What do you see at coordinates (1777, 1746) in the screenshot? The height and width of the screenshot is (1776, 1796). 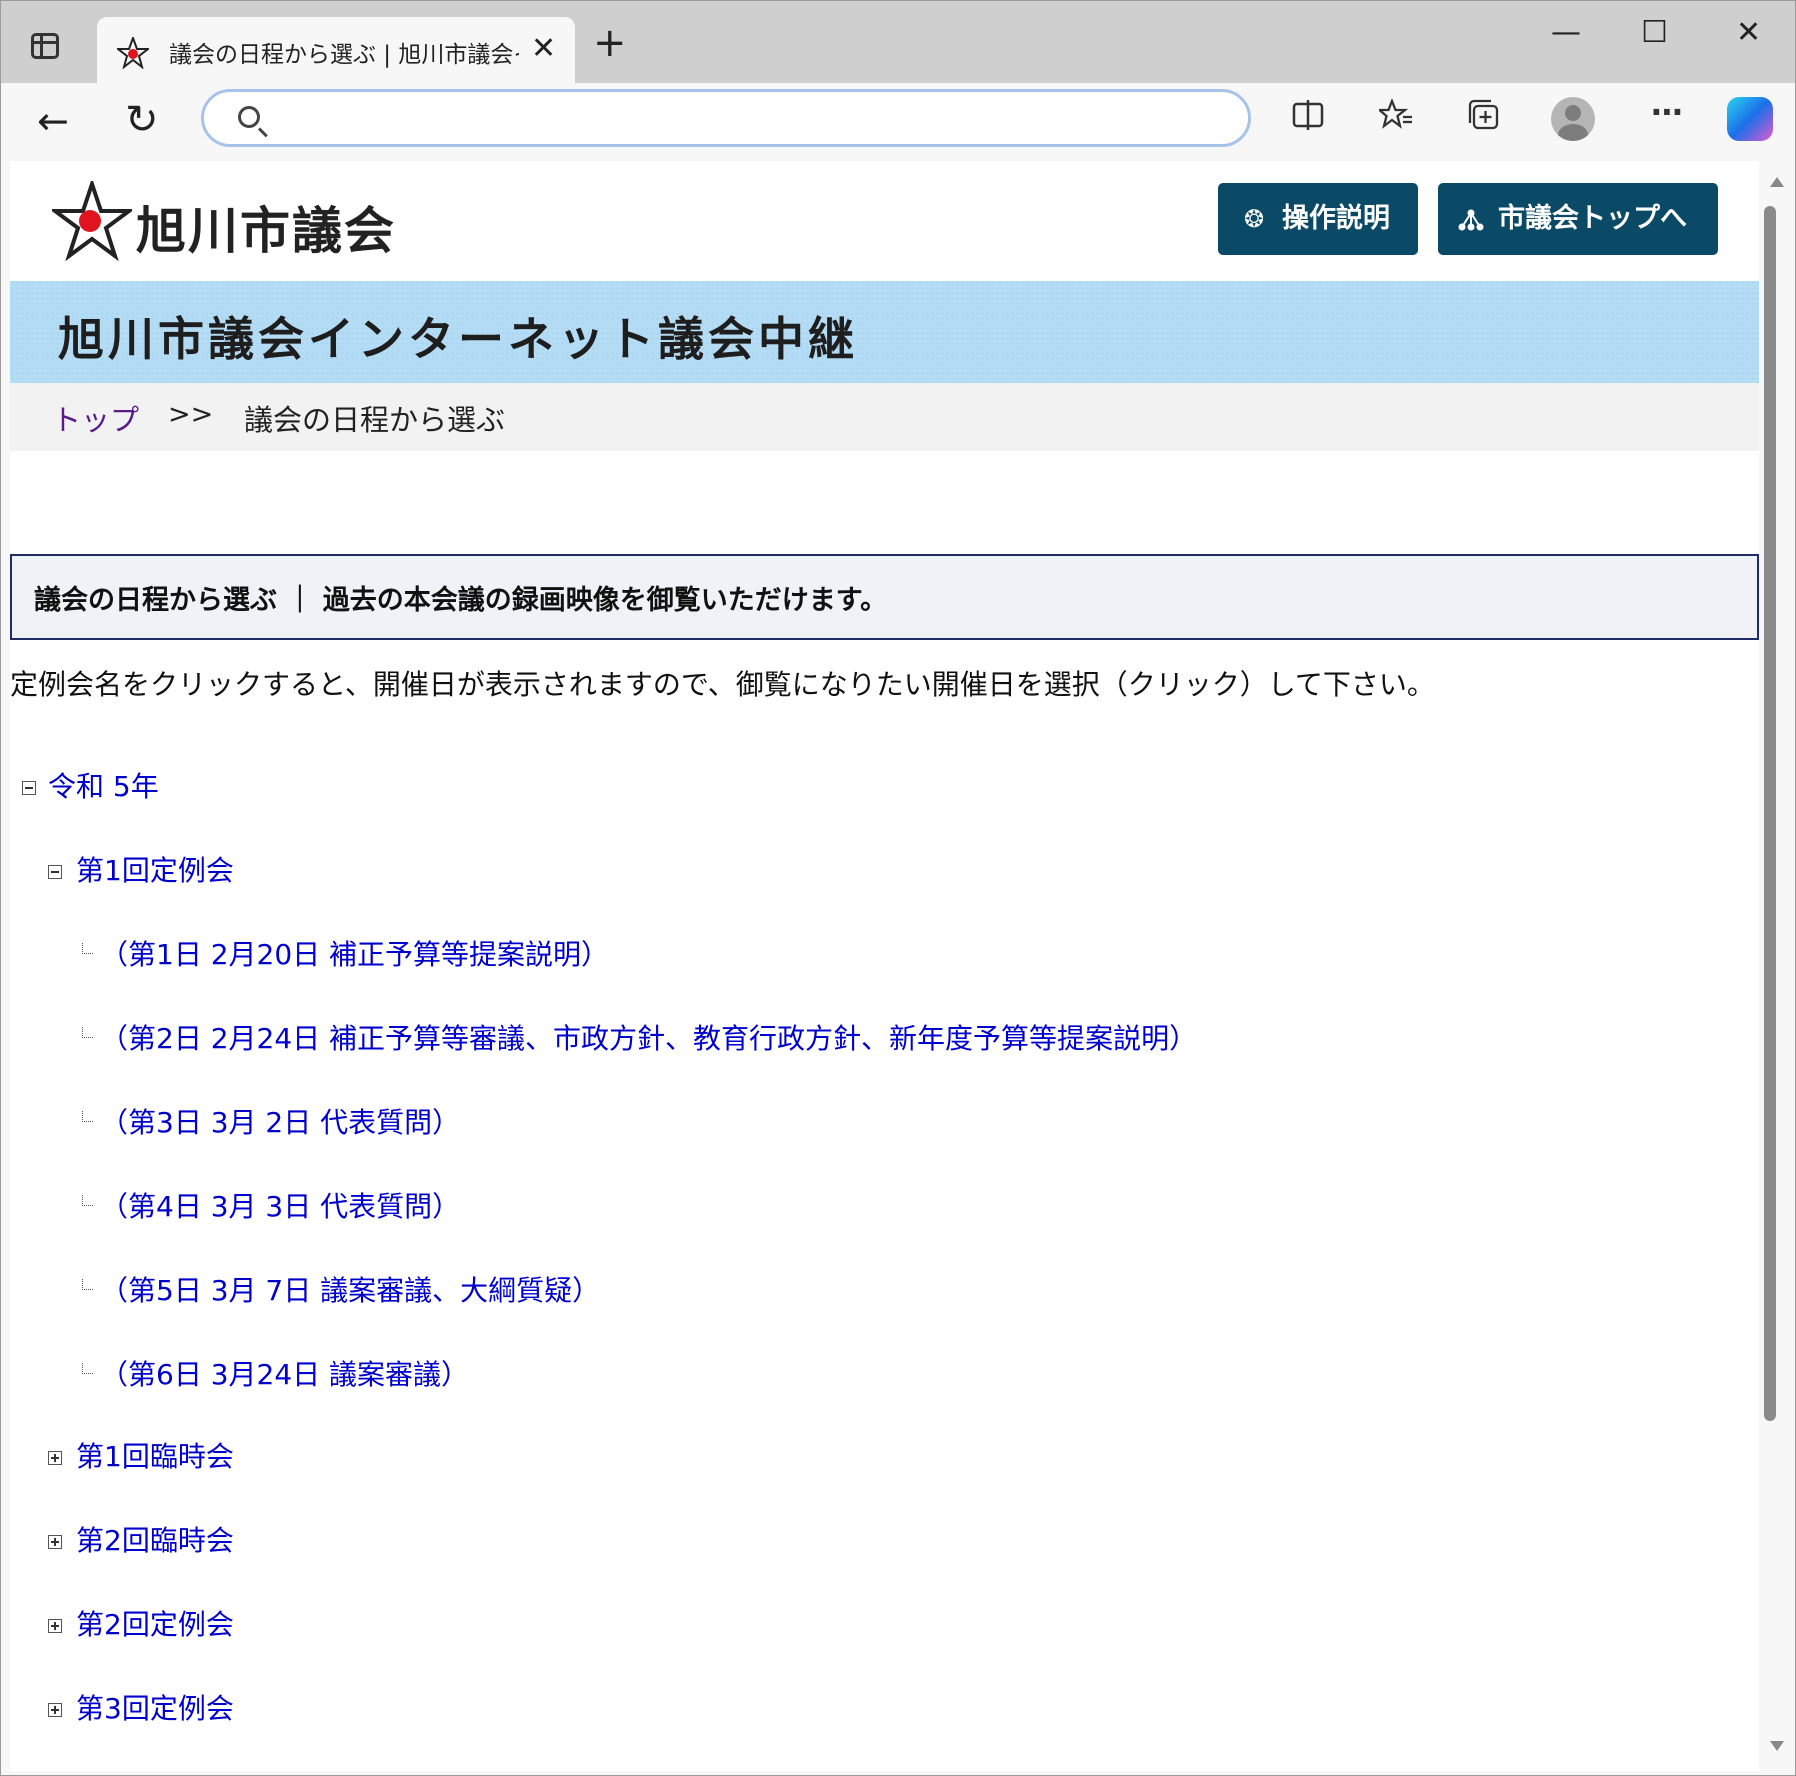 I see `scroll-down-icon` at bounding box center [1777, 1746].